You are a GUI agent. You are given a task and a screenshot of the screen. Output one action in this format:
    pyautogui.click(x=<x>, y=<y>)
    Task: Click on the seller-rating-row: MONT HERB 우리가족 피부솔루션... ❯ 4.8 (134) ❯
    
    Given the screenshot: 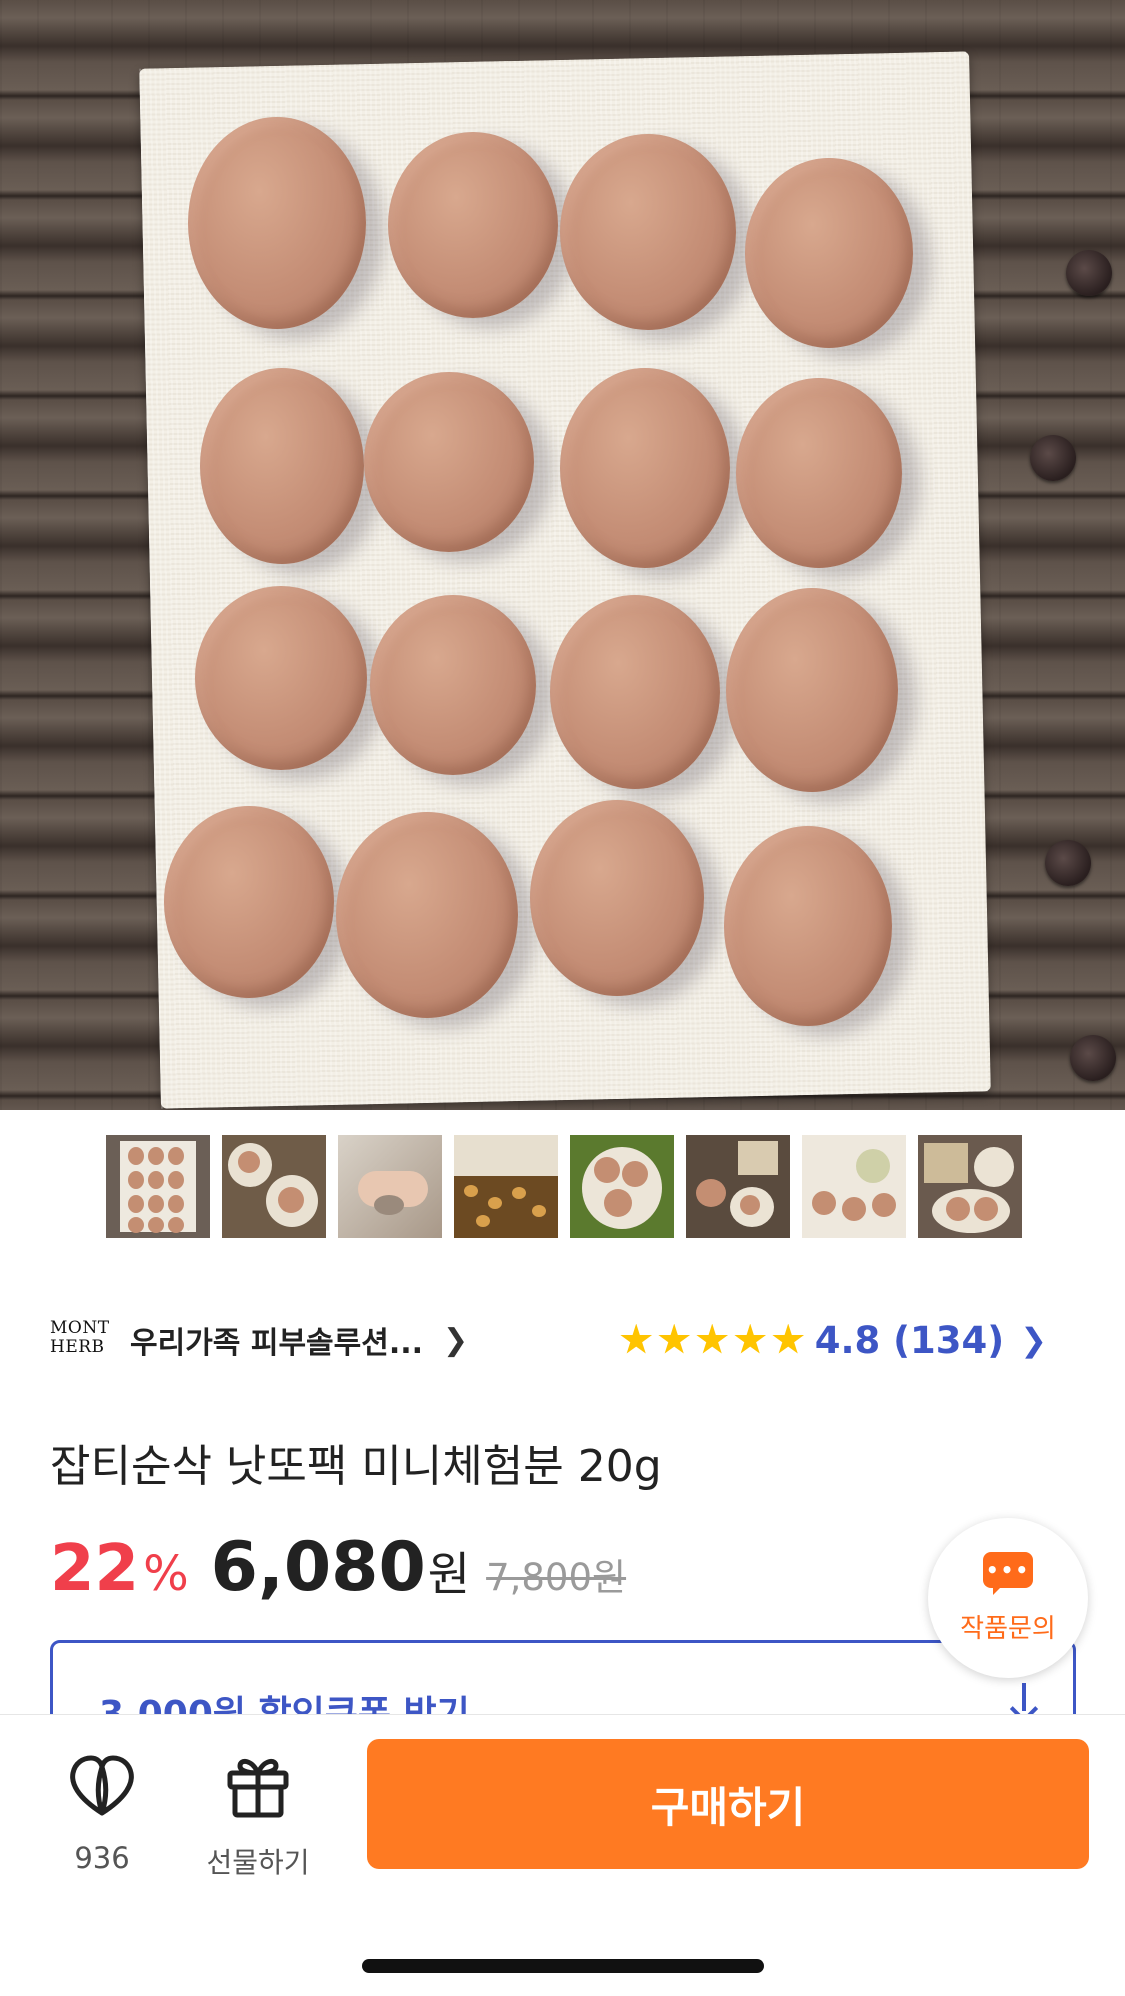 What is the action you would take?
    pyautogui.click(x=562, y=1340)
    